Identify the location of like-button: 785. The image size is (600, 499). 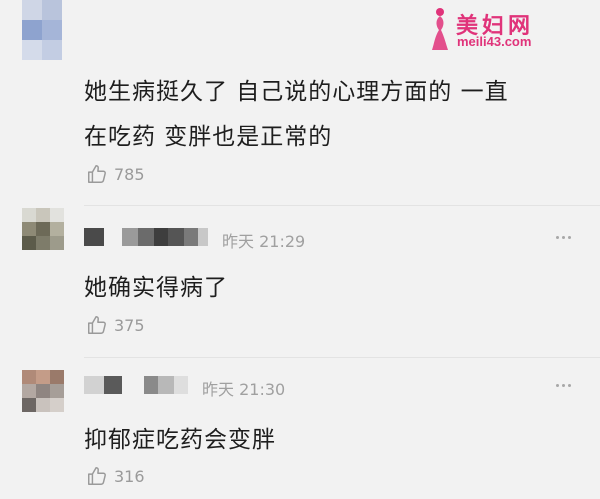
(115, 174).